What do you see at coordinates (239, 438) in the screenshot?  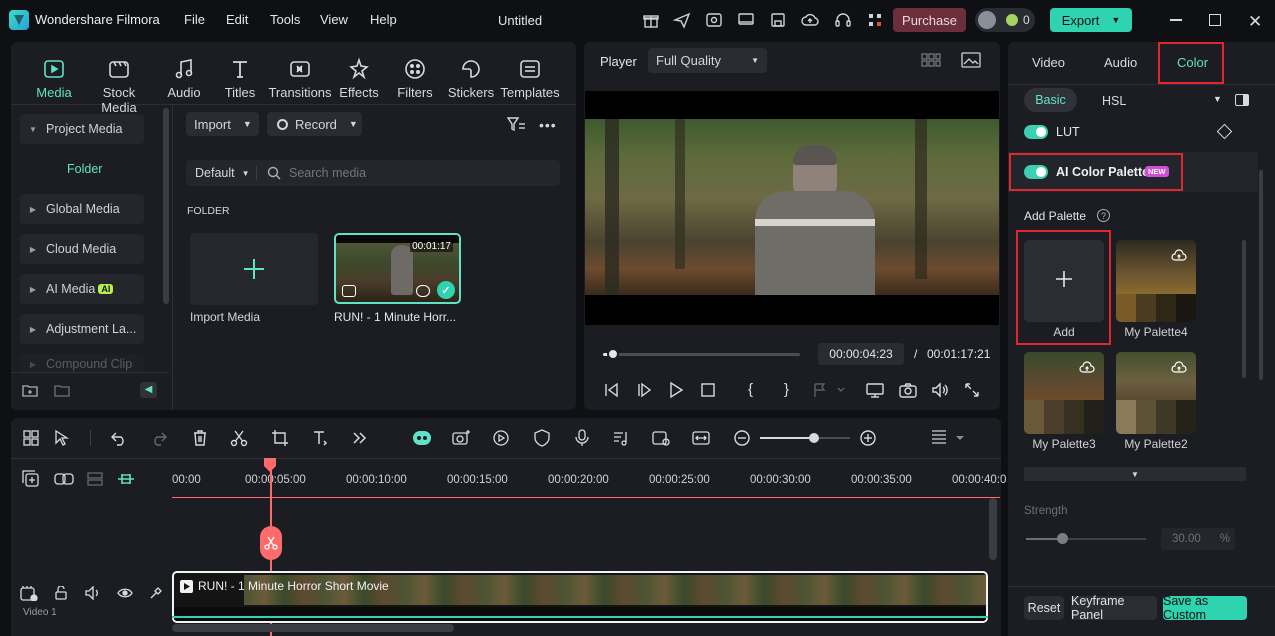 I see `split-icon` at bounding box center [239, 438].